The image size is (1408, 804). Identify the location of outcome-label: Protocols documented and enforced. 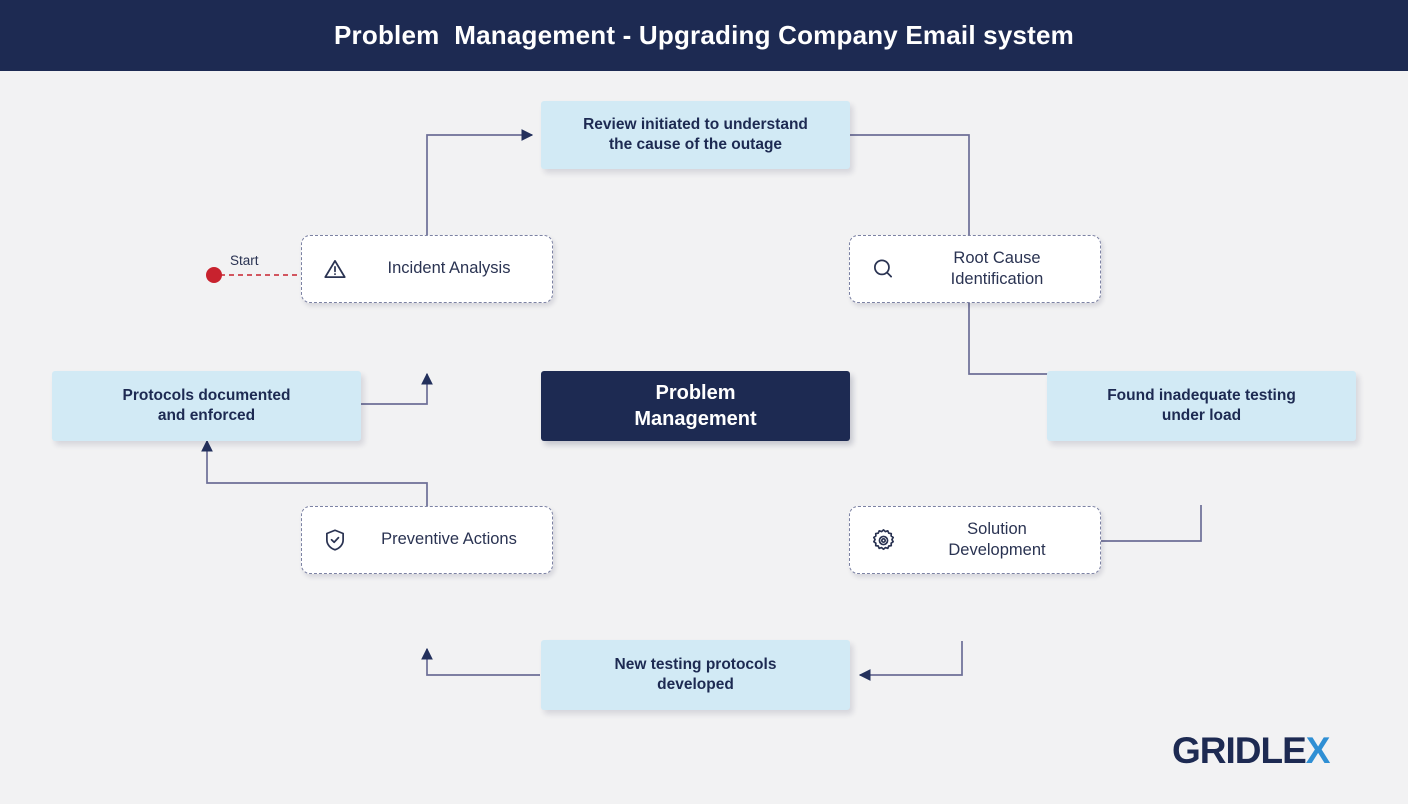
(206, 405).